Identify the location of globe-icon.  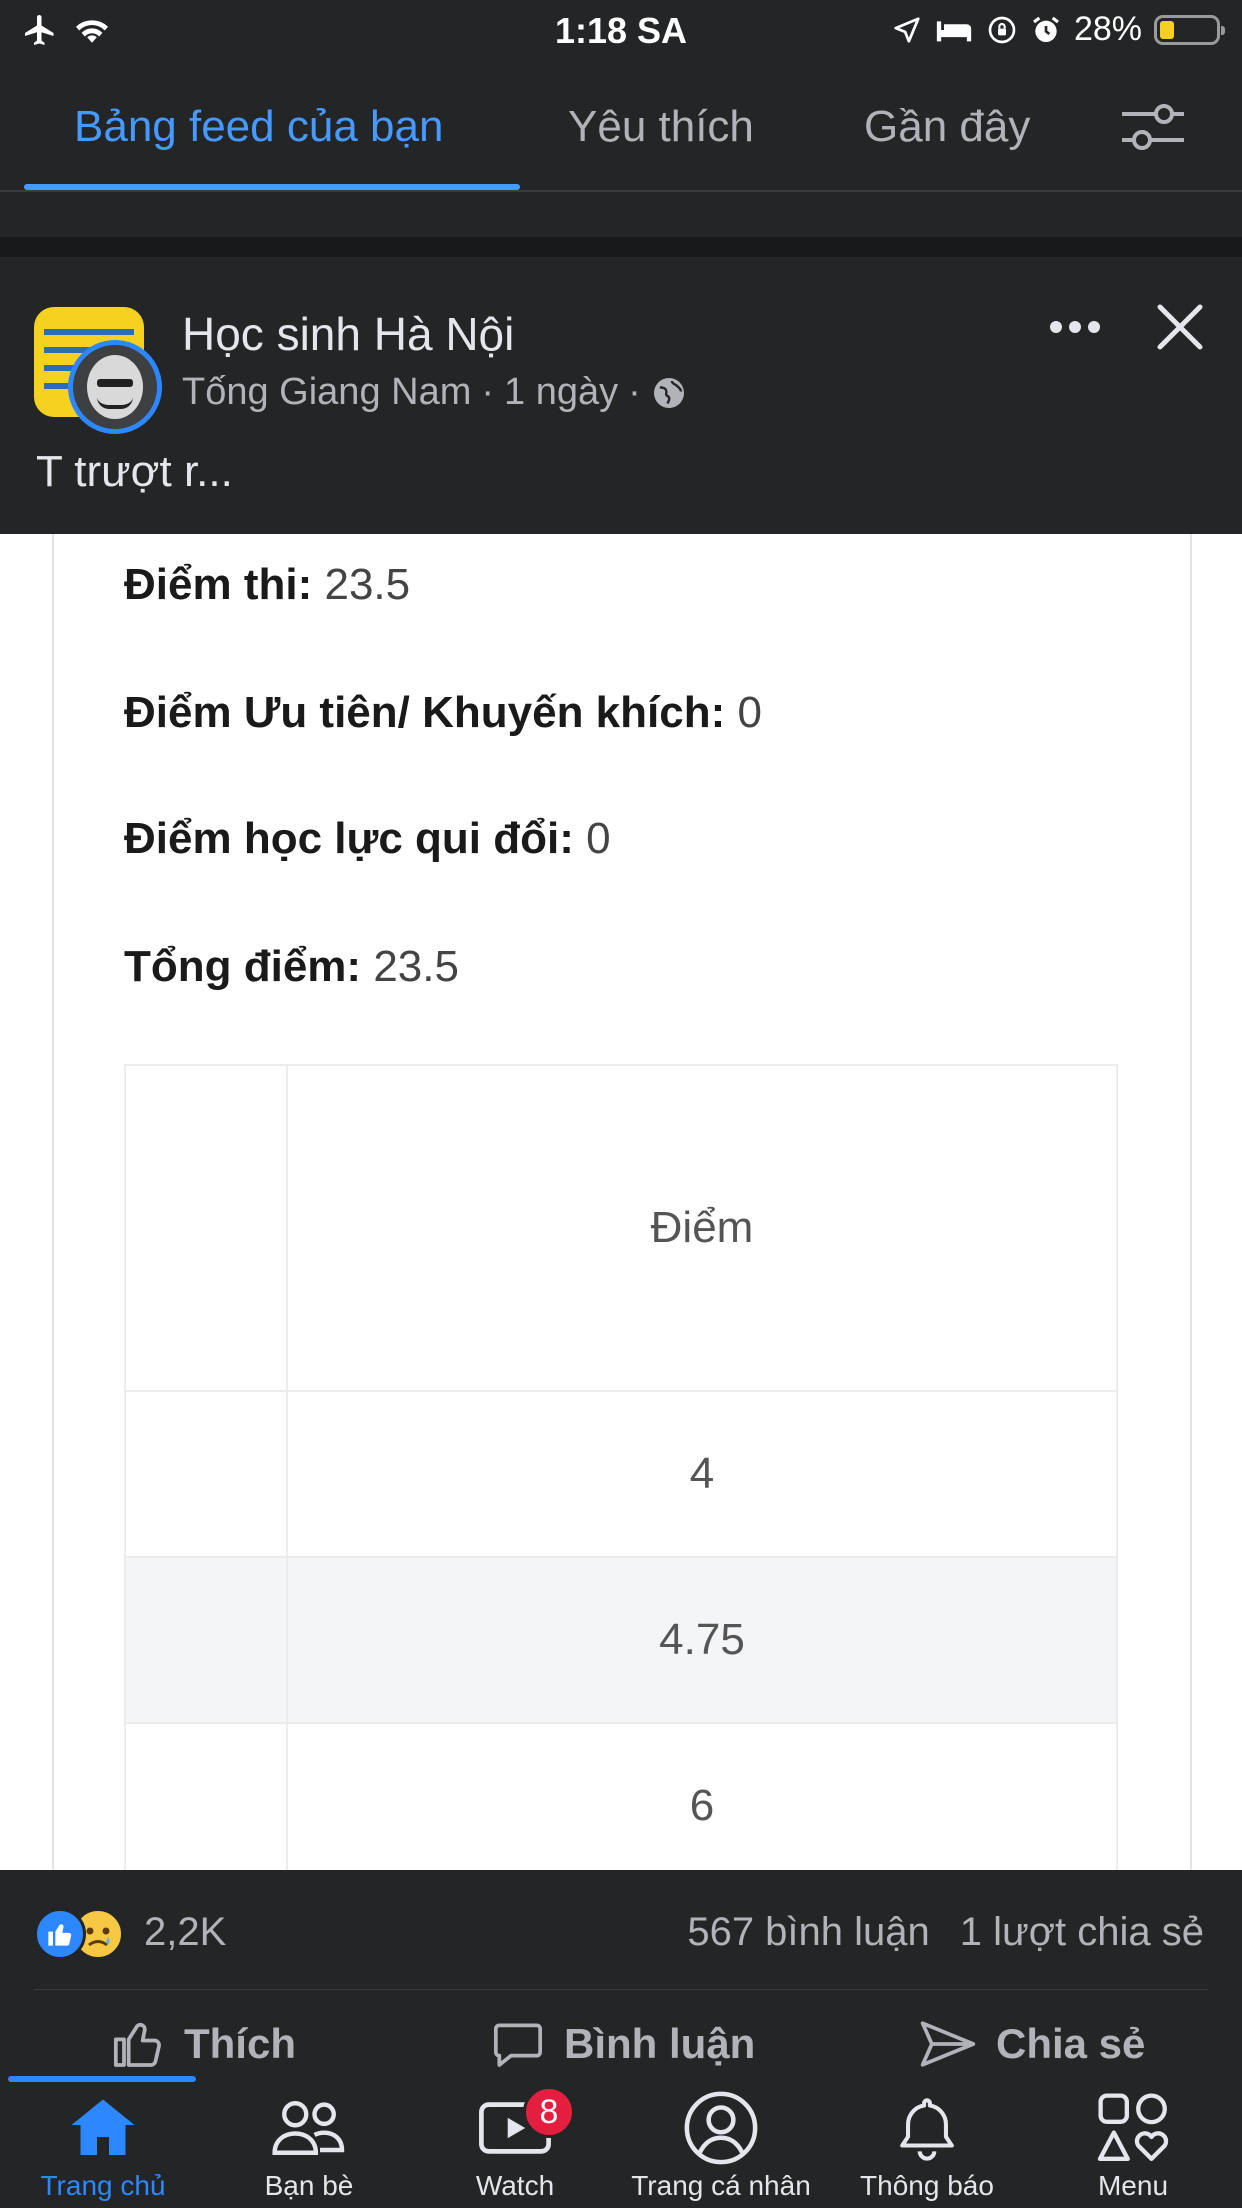
(668, 392).